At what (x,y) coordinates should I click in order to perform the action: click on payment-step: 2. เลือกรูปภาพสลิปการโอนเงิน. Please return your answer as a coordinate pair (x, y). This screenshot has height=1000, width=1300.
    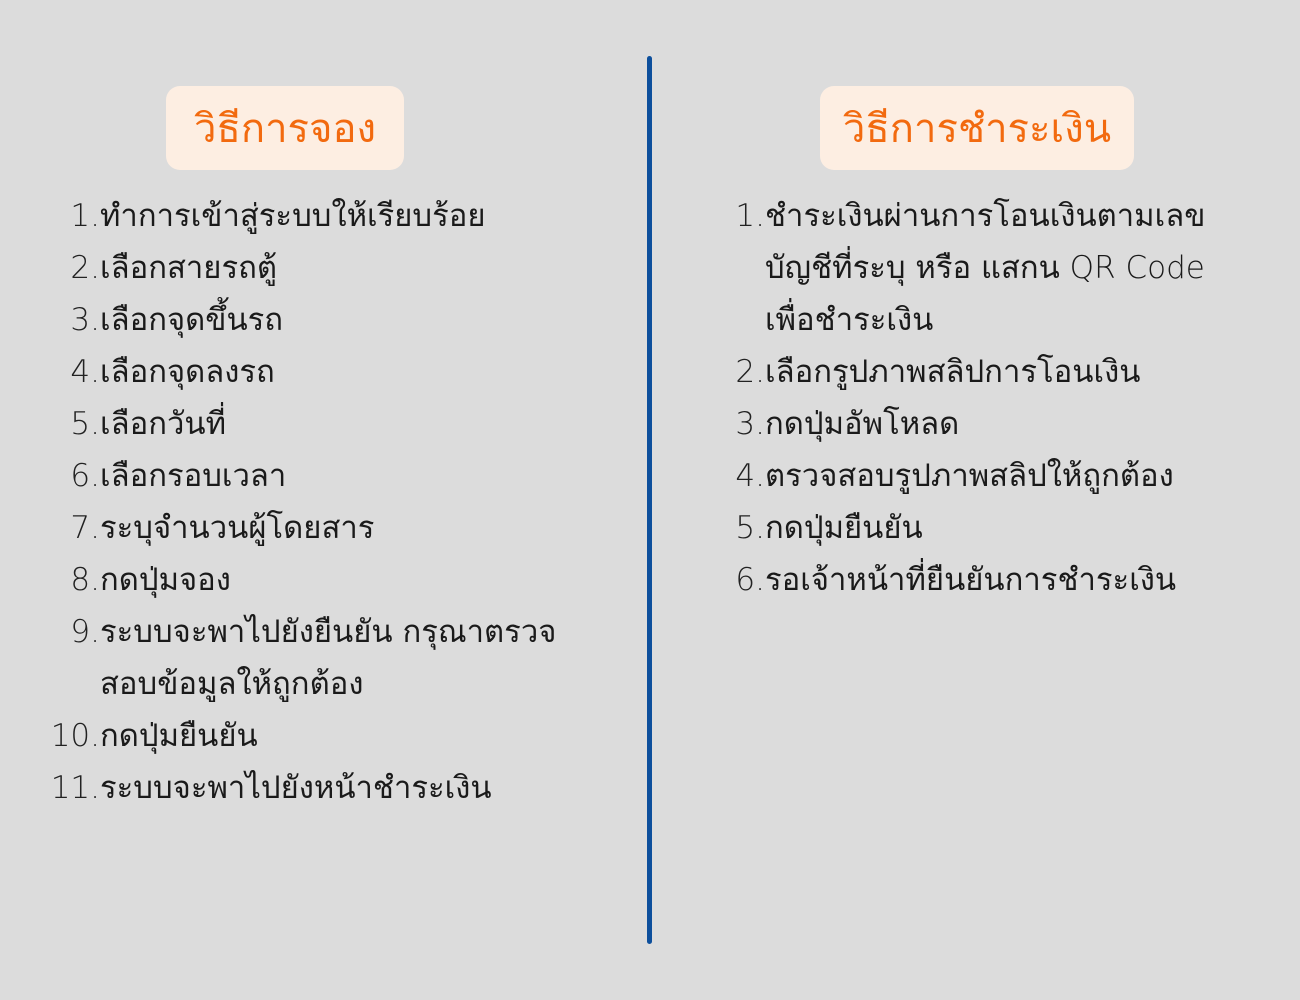
    Looking at the image, I should click on (977, 372).